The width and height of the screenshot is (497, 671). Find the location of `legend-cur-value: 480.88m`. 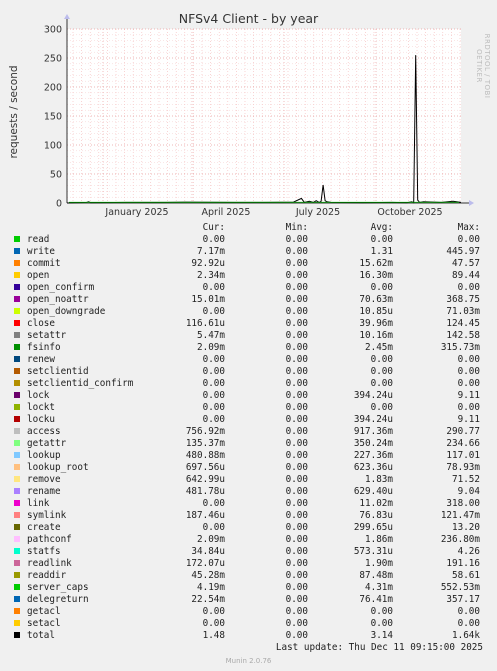

legend-cur-value: 480.88m is located at coordinates (205, 455).